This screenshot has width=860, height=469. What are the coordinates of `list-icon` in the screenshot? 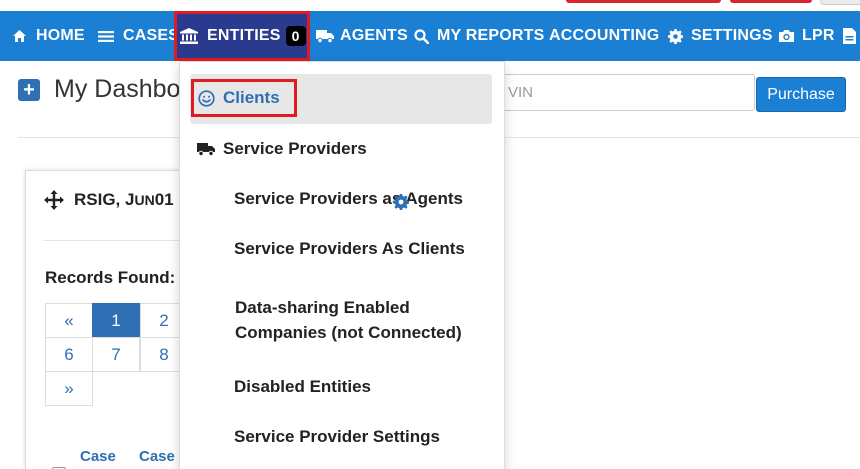 It's located at (106, 36).